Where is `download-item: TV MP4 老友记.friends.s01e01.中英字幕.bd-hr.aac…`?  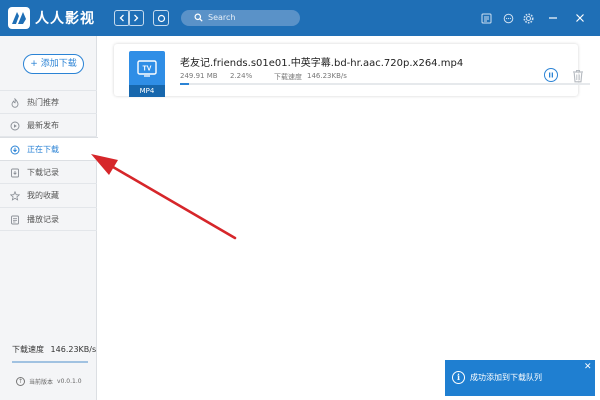
download-item: TV MP4 老友记.friends.s01e01.中英字幕.bd-hr.aac… is located at coordinates (352, 70).